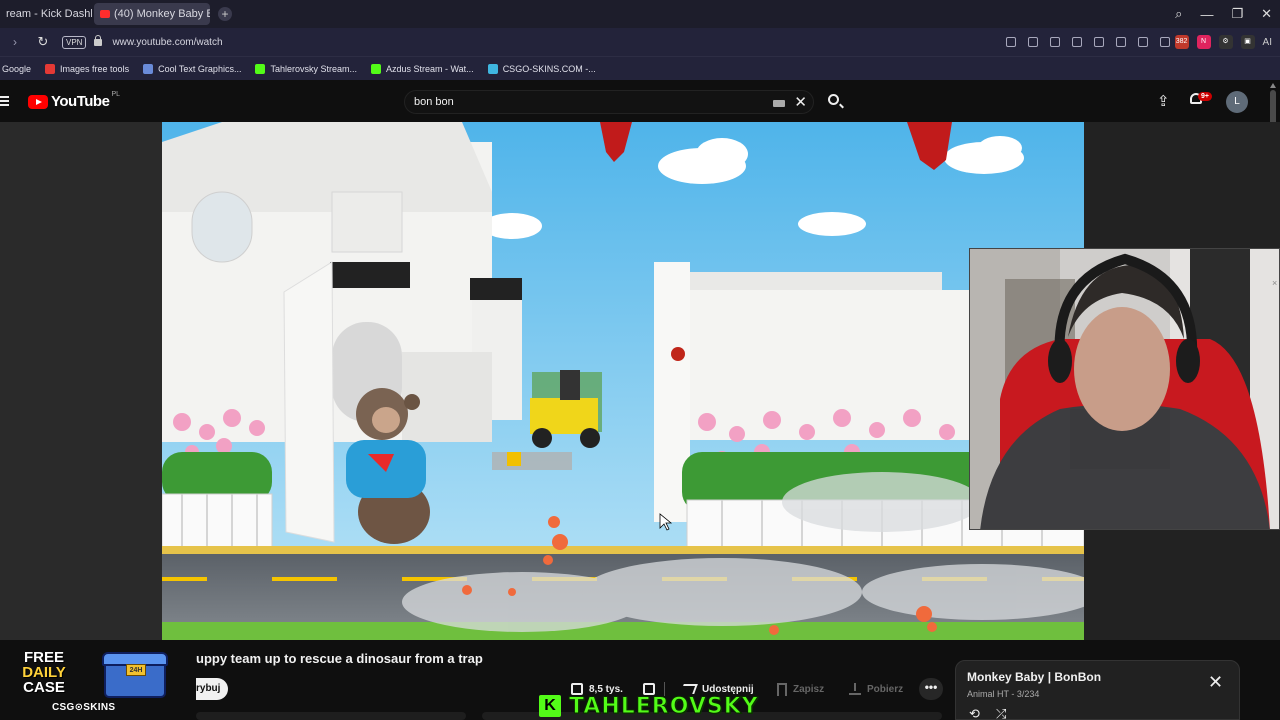 Image resolution: width=1280 pixels, height=720 pixels. Describe the element at coordinates (1003, 694) in the screenshot. I see `playlist-subtitle: Animal HT - 3/234` at that location.